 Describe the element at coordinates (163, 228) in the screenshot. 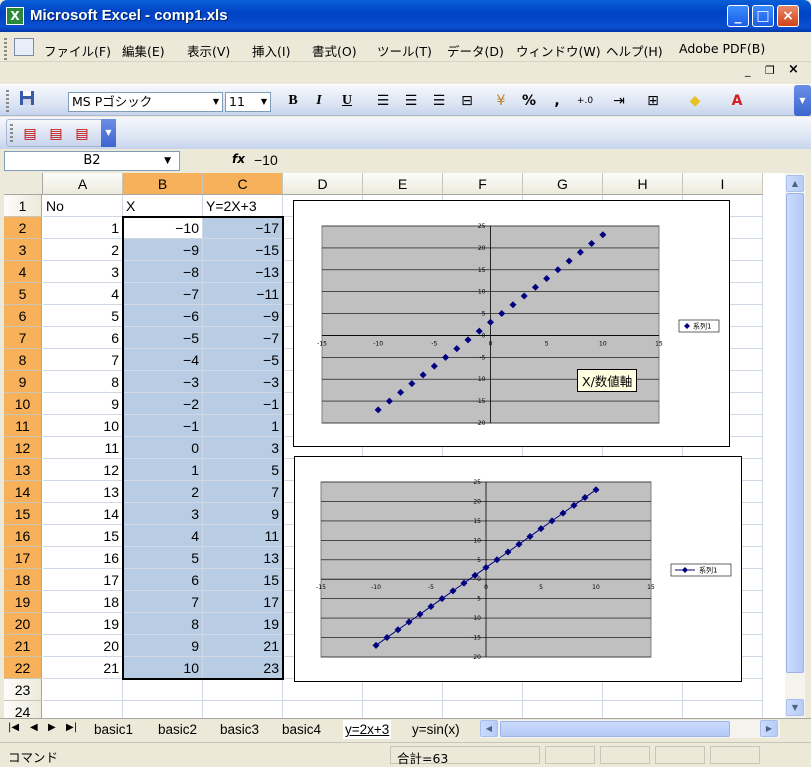

I see `cell-b2: −10` at that location.